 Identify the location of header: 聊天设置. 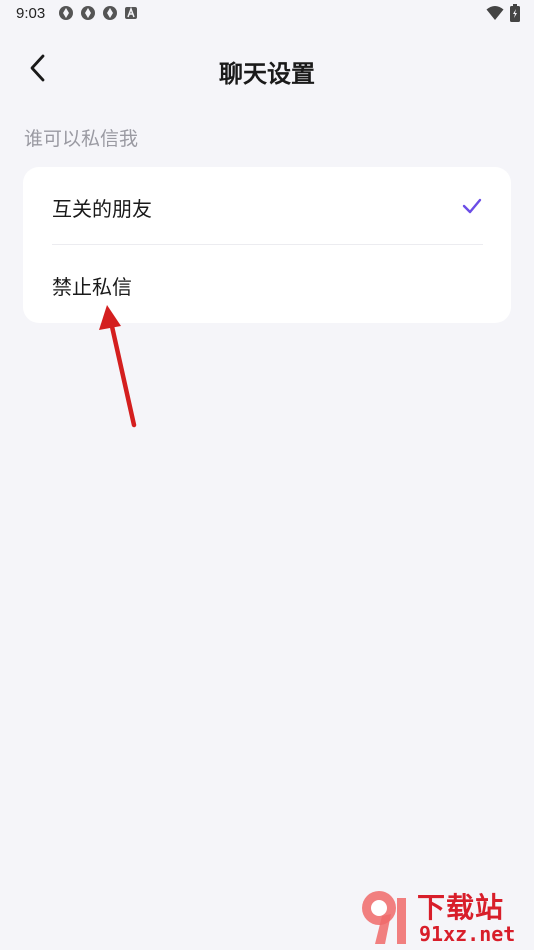
(267, 70).